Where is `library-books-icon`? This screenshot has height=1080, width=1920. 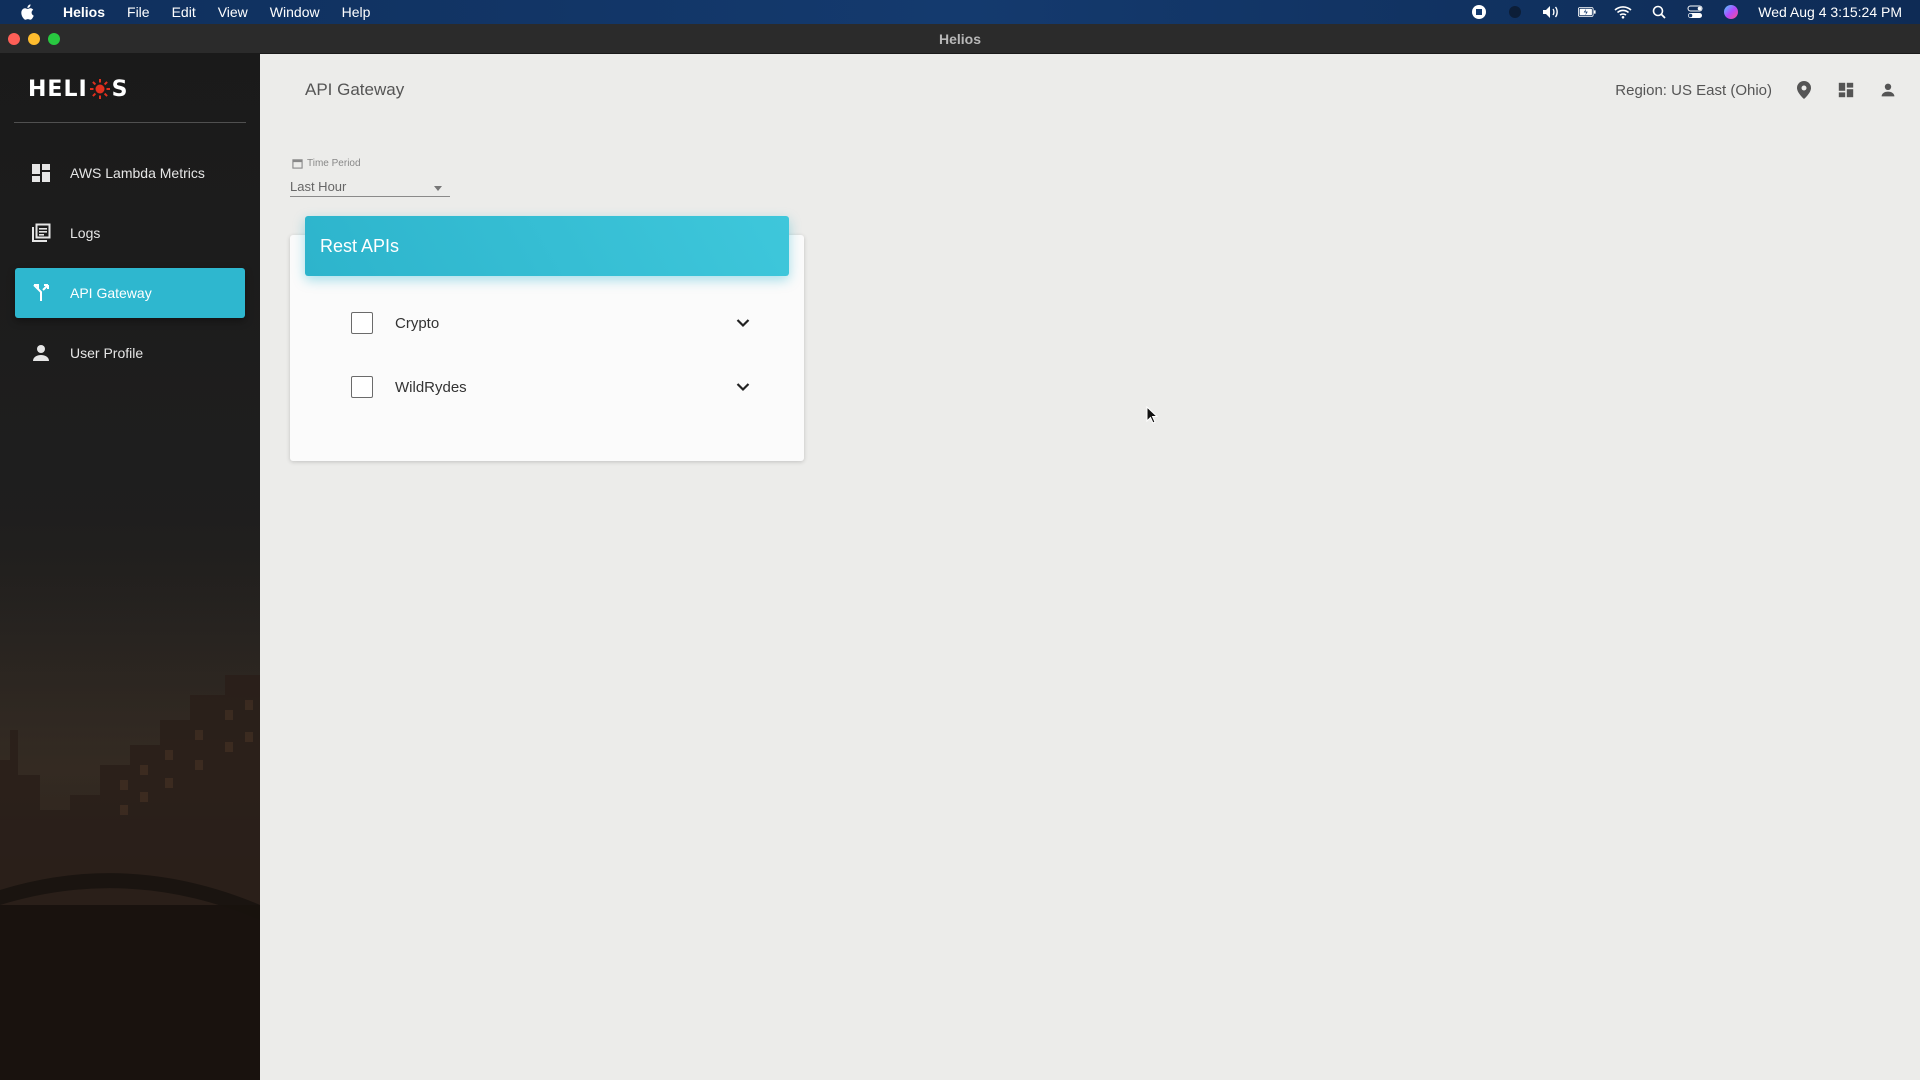 library-books-icon is located at coordinates (41, 233).